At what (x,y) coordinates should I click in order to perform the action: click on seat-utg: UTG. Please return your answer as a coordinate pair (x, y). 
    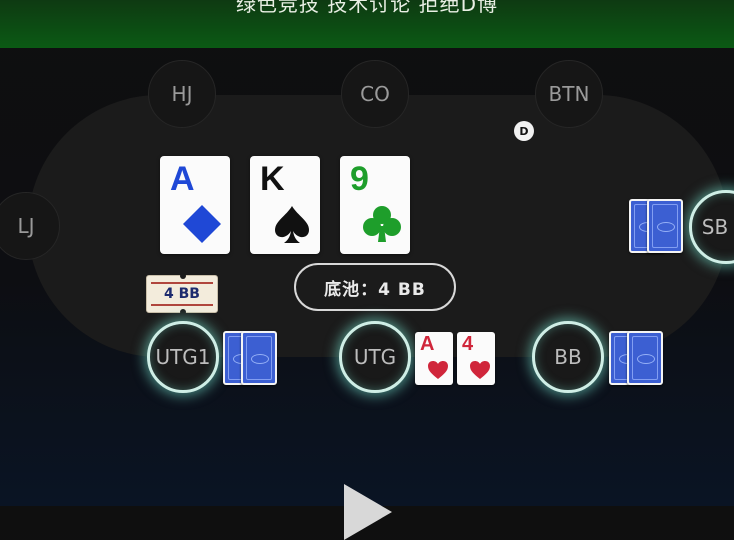
    Looking at the image, I should click on (375, 357).